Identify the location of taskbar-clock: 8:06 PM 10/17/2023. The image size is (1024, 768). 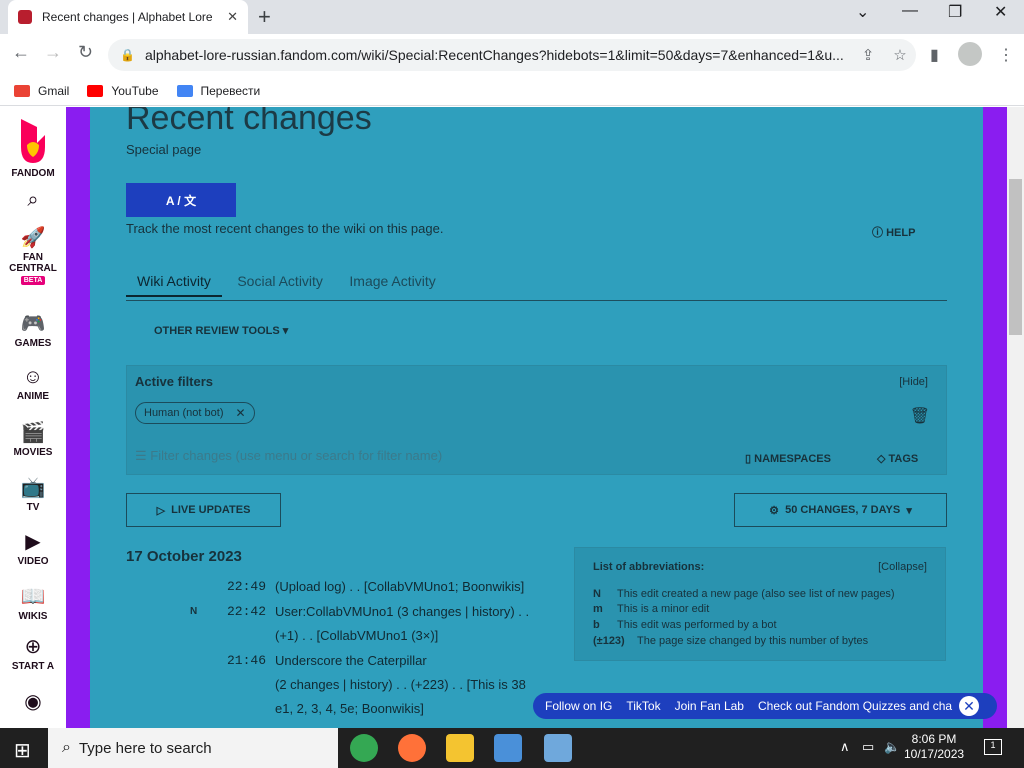
(934, 747).